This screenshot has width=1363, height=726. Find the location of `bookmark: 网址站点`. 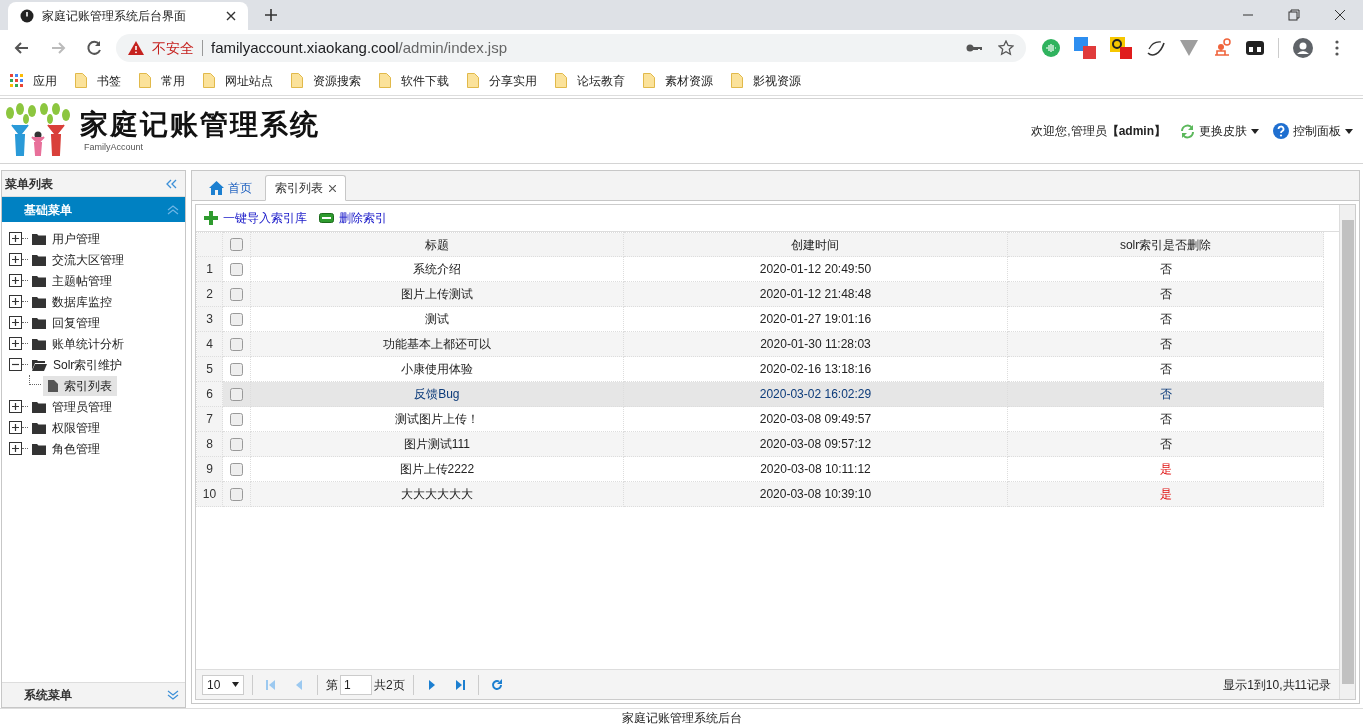

bookmark: 网址站点 is located at coordinates (238, 80).